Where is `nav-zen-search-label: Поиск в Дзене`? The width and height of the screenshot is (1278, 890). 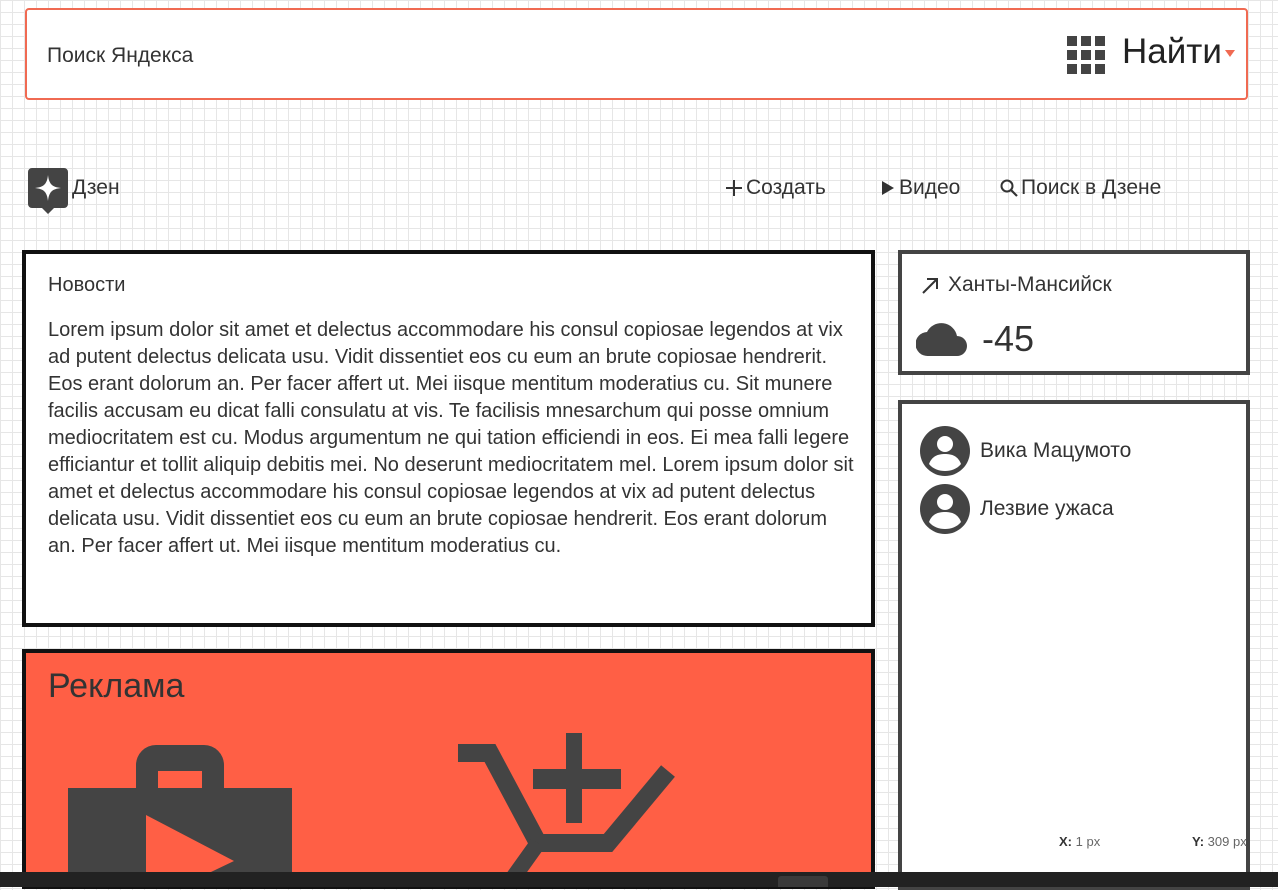
nav-zen-search-label: Поиск в Дзене is located at coordinates (1091, 187).